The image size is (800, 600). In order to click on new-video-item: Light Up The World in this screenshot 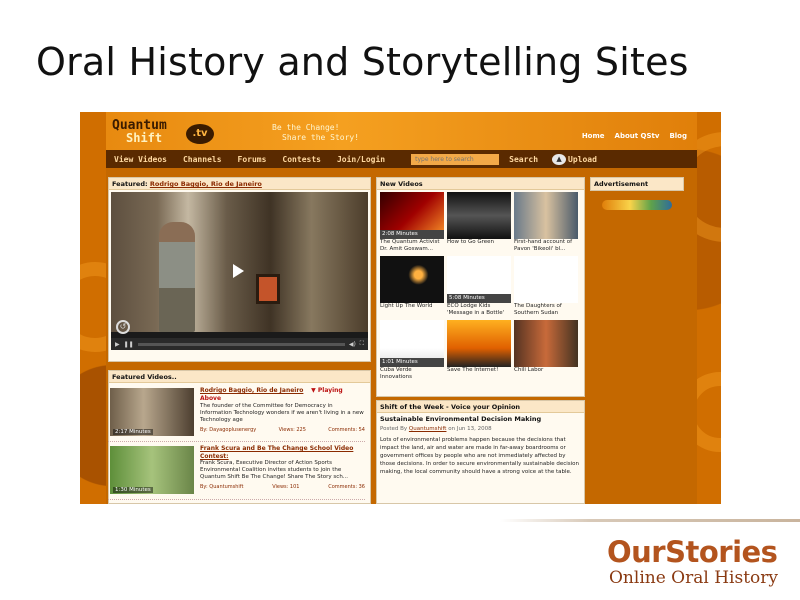, I will do `click(412, 286)`.